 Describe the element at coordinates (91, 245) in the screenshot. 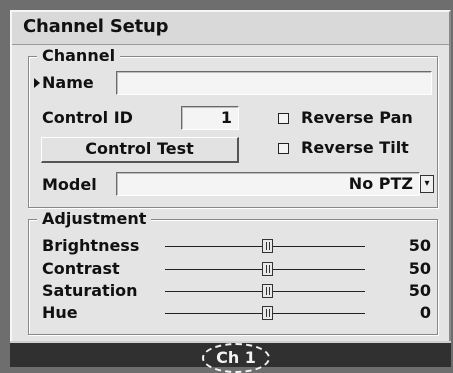

I see `brightness-label: Brightness` at that location.